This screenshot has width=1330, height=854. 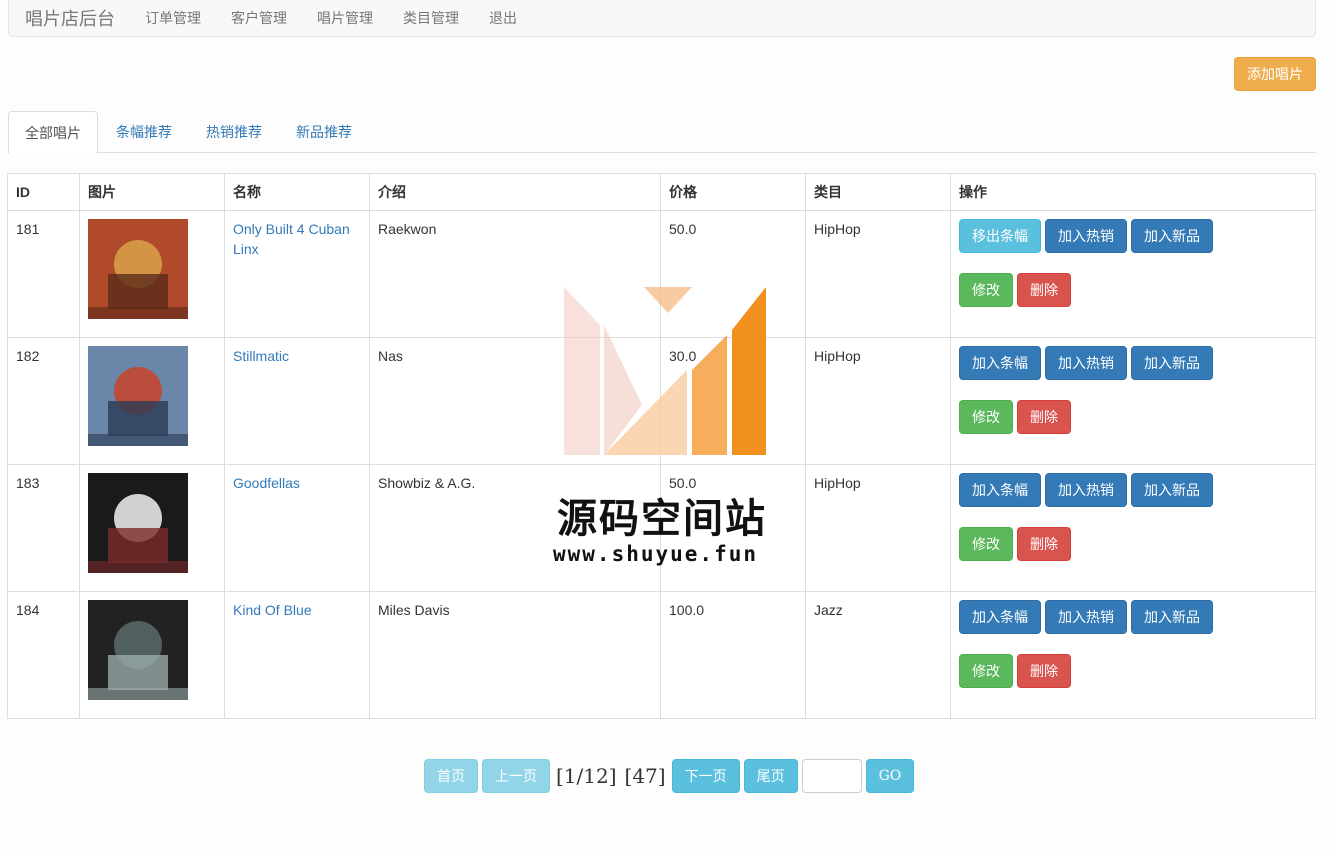 I want to click on nav-link-orders: 订单管理, so click(x=173, y=18).